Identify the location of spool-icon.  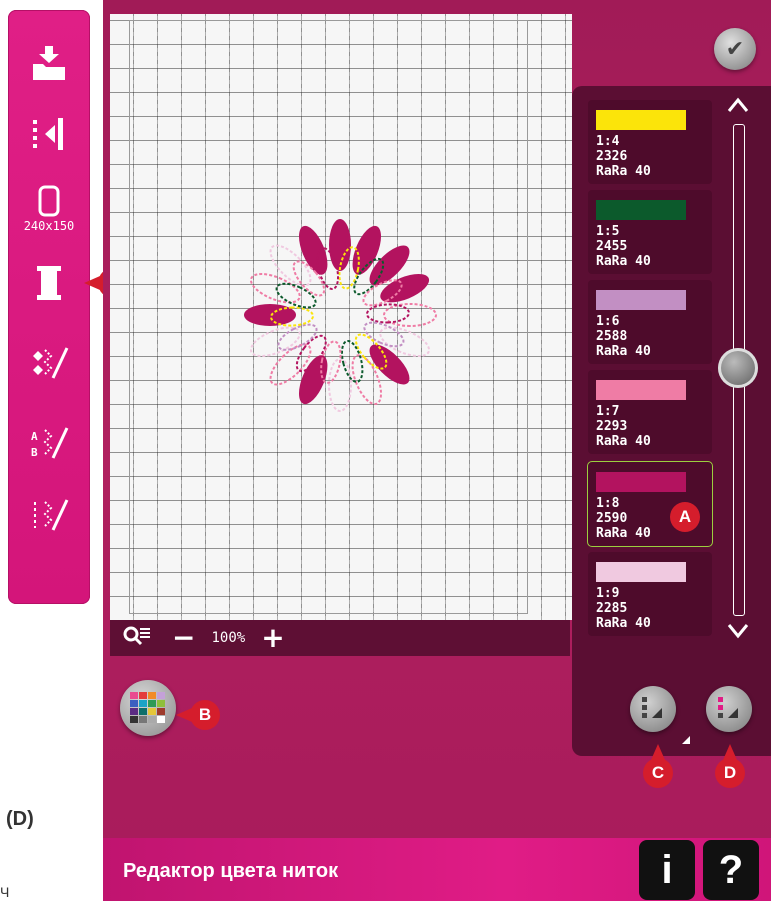
(49, 283).